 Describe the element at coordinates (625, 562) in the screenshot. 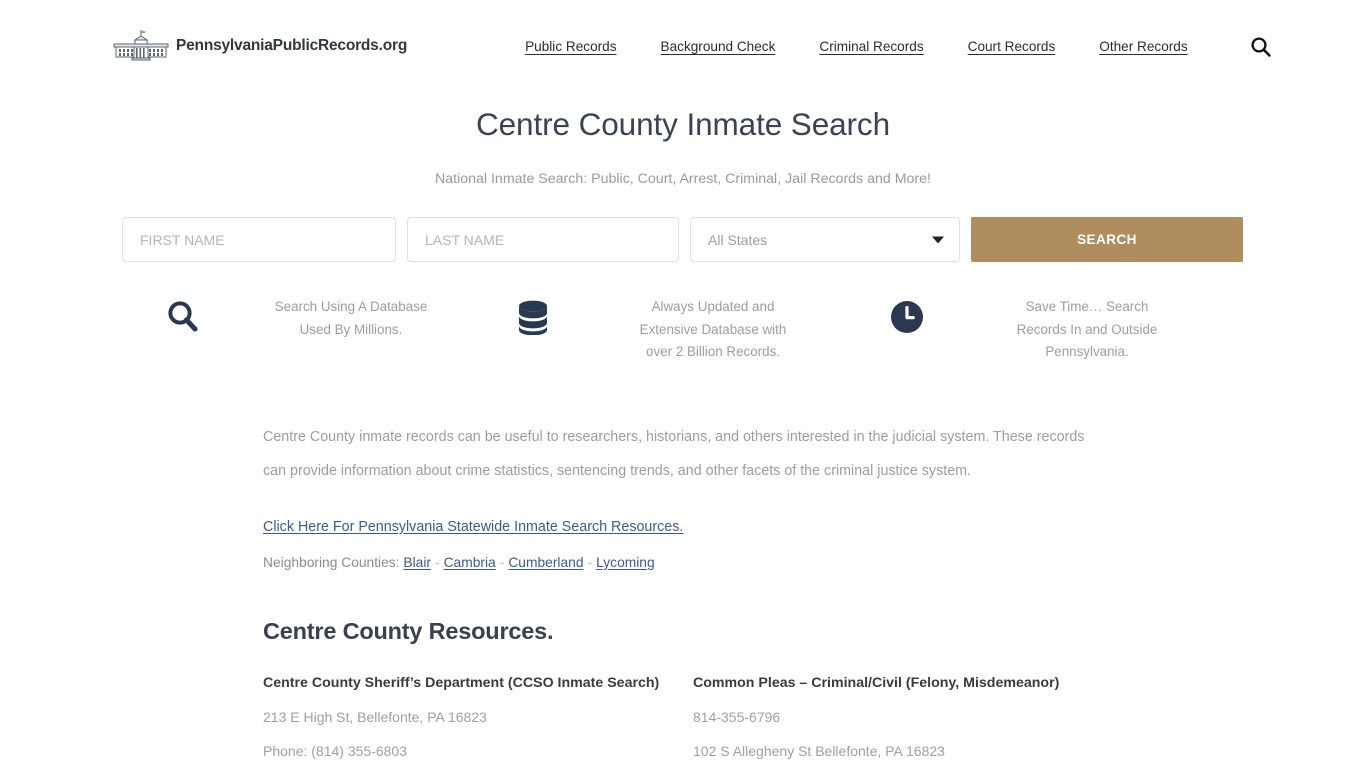

I see `neighbor-link-lycoming: Lycoming` at that location.